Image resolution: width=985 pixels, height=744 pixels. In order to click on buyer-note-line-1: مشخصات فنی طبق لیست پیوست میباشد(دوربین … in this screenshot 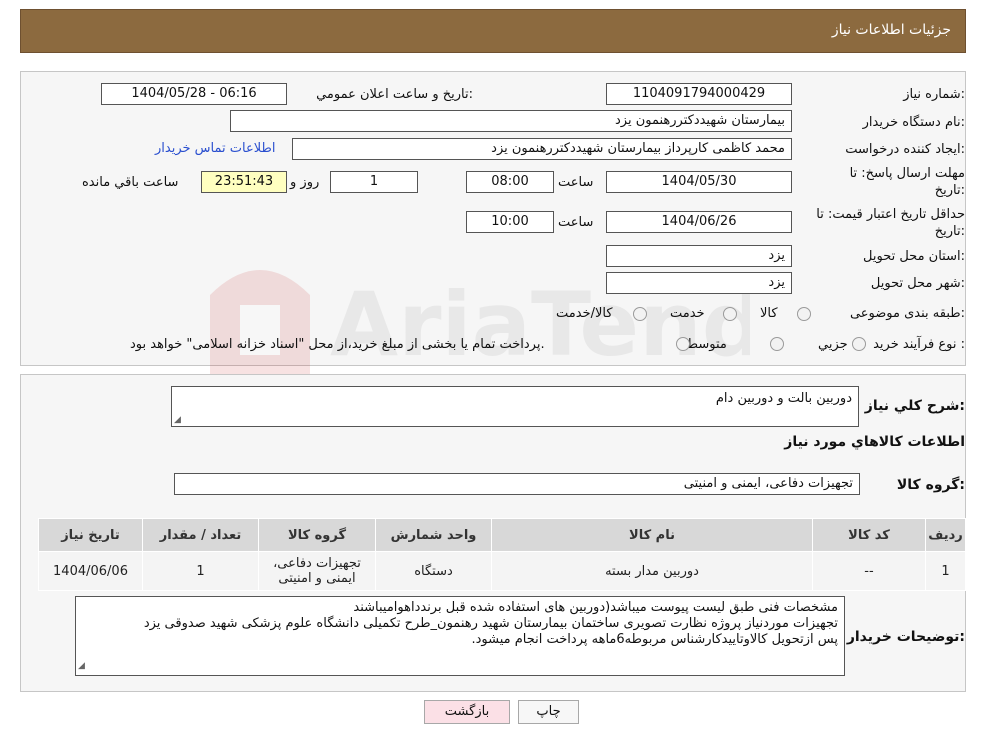, I will do `click(595, 607)`.